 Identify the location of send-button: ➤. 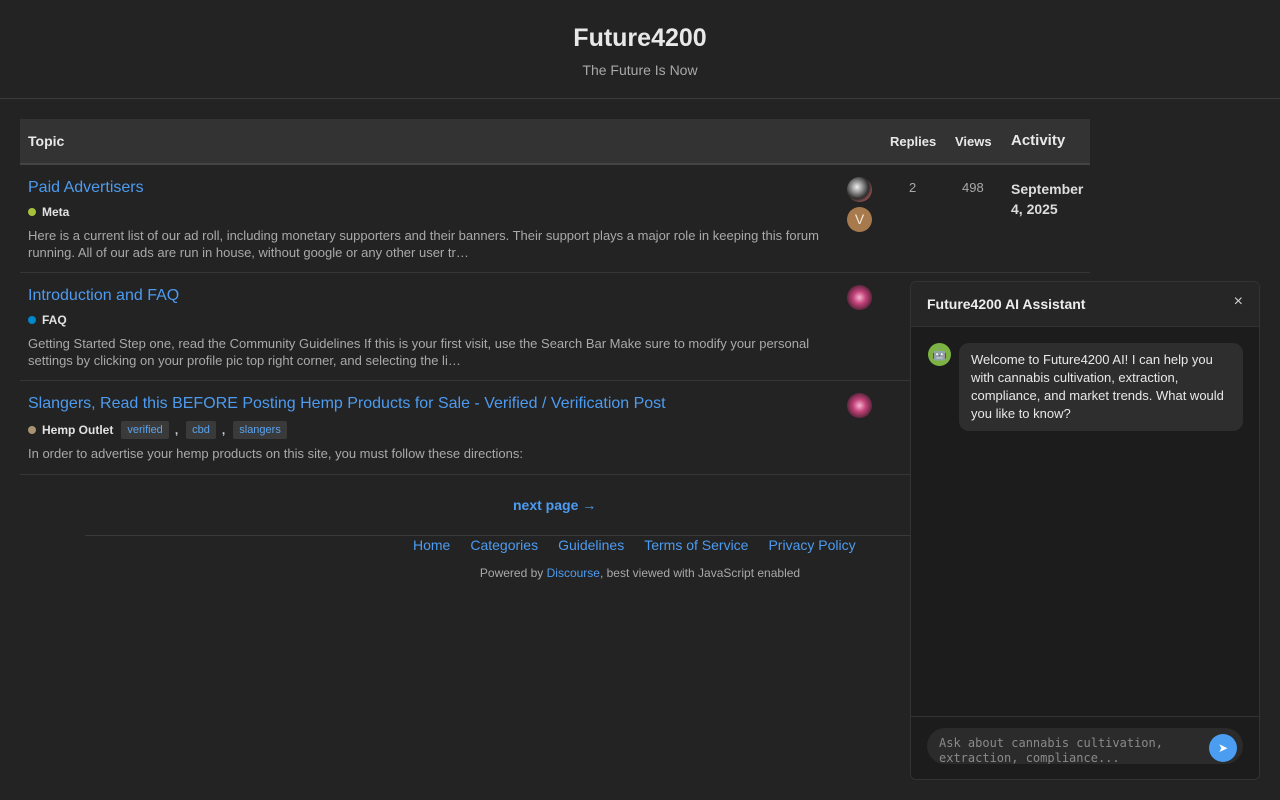
(1223, 748).